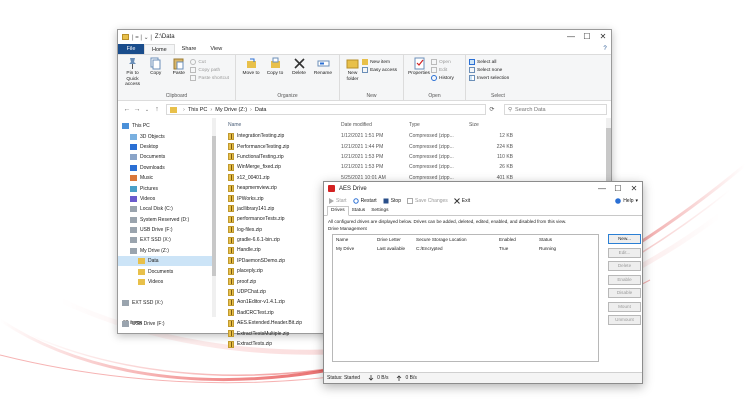 The width and height of the screenshot is (745, 420). Describe the element at coordinates (392, 201) in the screenshot. I see `stop-button: Stop` at that location.